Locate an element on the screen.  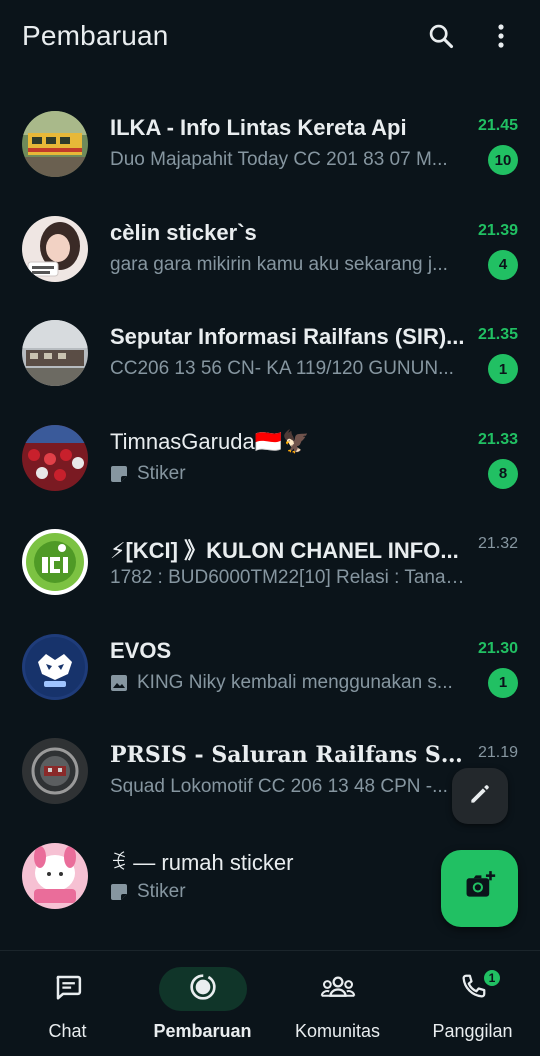
status-icon is located at coordinates (203, 989).